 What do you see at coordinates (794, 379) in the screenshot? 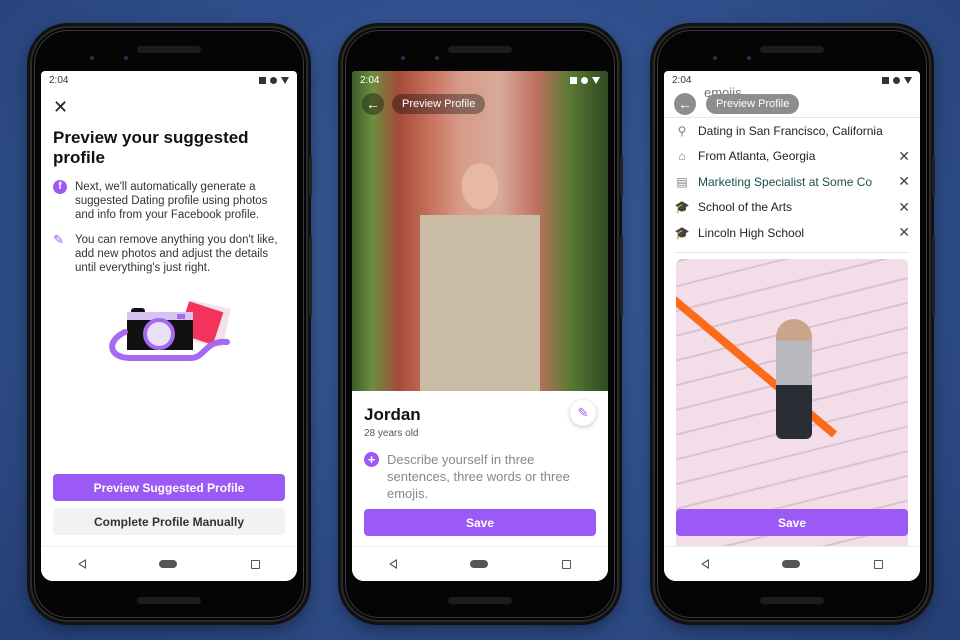
I see `photo-person` at bounding box center [794, 379].